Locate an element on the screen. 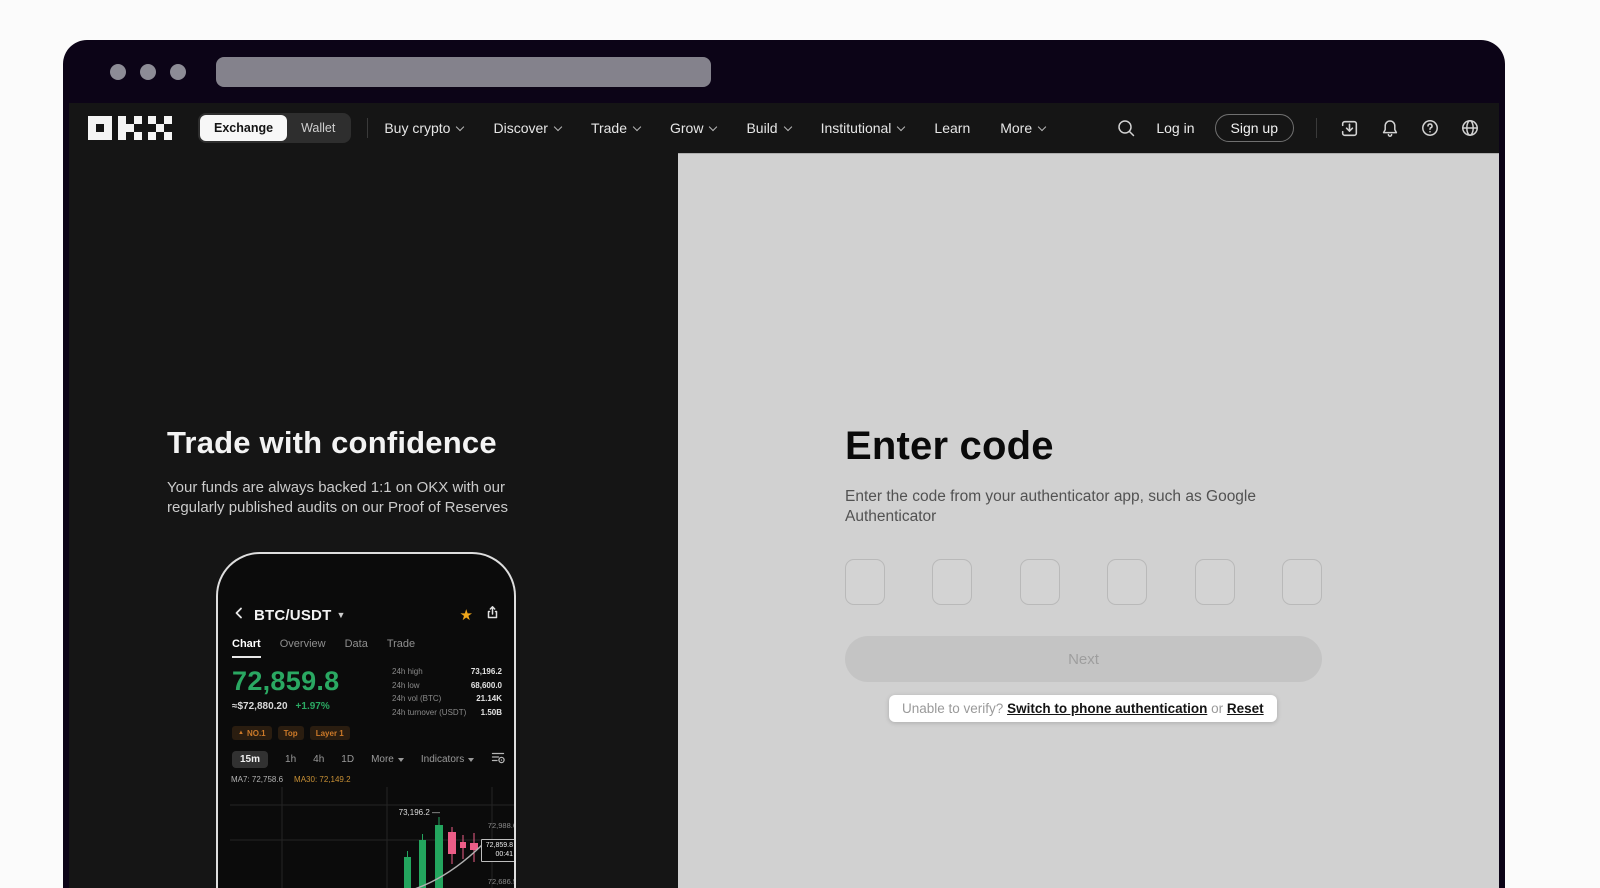 The image size is (1600, 888). fiat-price: ≈$72,880.20 is located at coordinates (260, 706).